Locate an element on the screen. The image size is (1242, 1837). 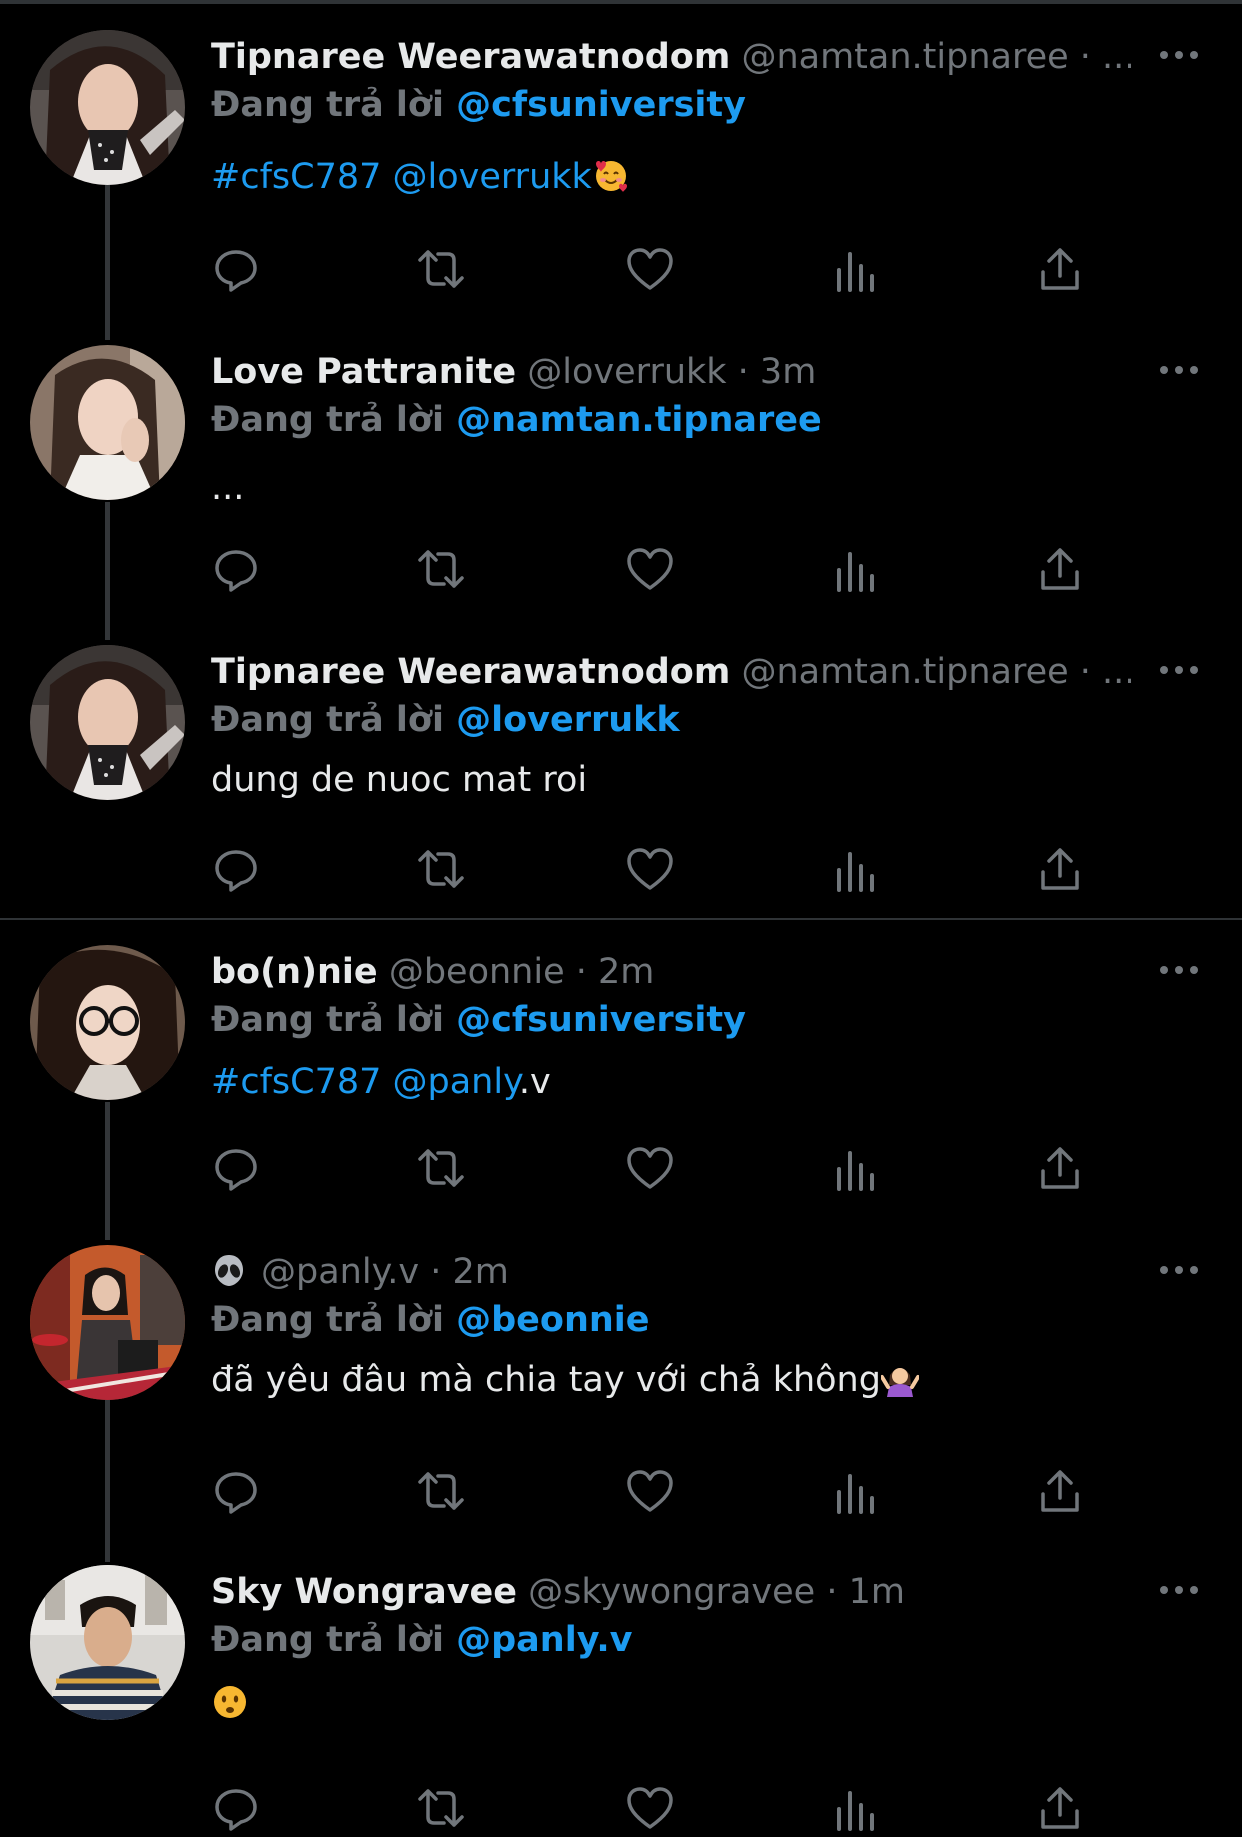
reply-to-handle: @namtan.tipnaree is located at coordinates (639, 420).